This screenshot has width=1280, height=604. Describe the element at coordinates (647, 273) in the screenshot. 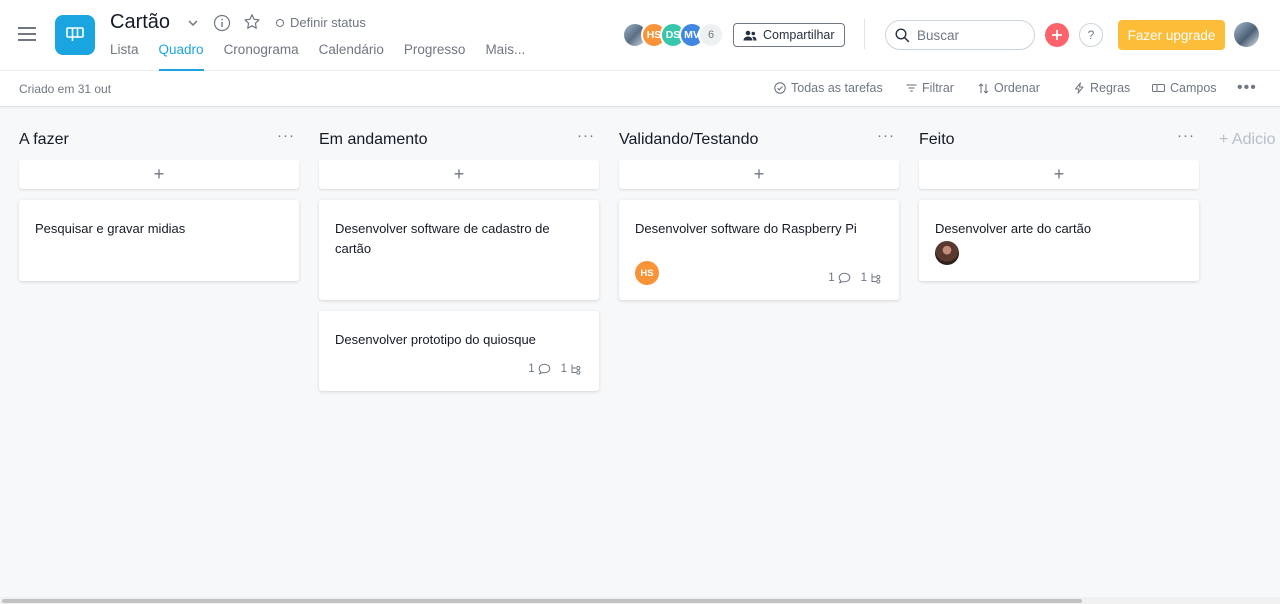

I see `assignee-avatar: HS` at that location.